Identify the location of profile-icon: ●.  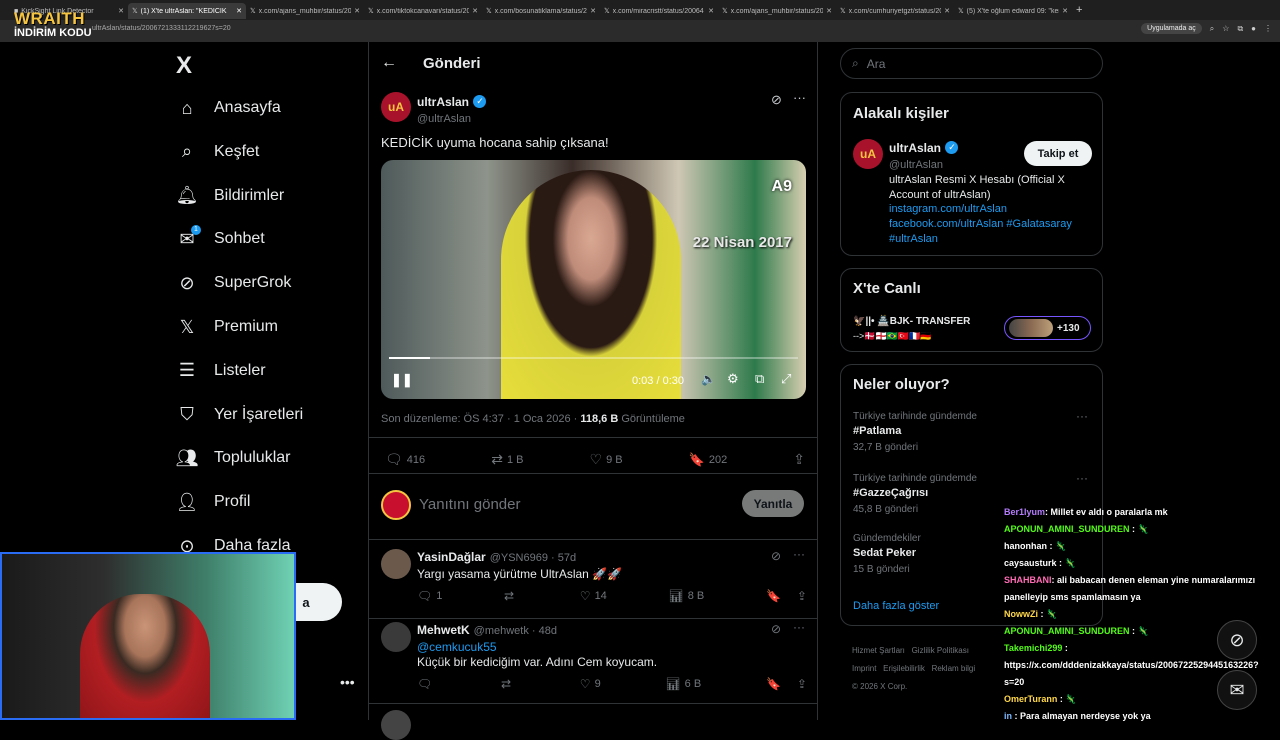
(1253, 28).